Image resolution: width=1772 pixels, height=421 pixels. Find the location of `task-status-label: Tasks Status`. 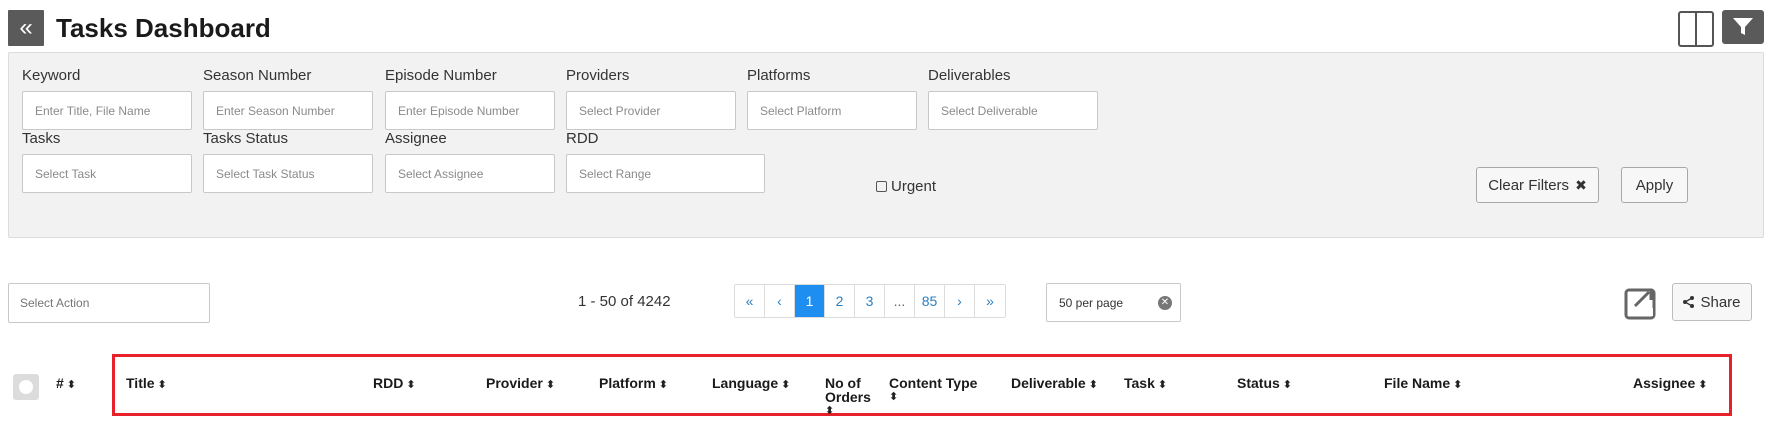

task-status-label: Tasks Status is located at coordinates (246, 138).